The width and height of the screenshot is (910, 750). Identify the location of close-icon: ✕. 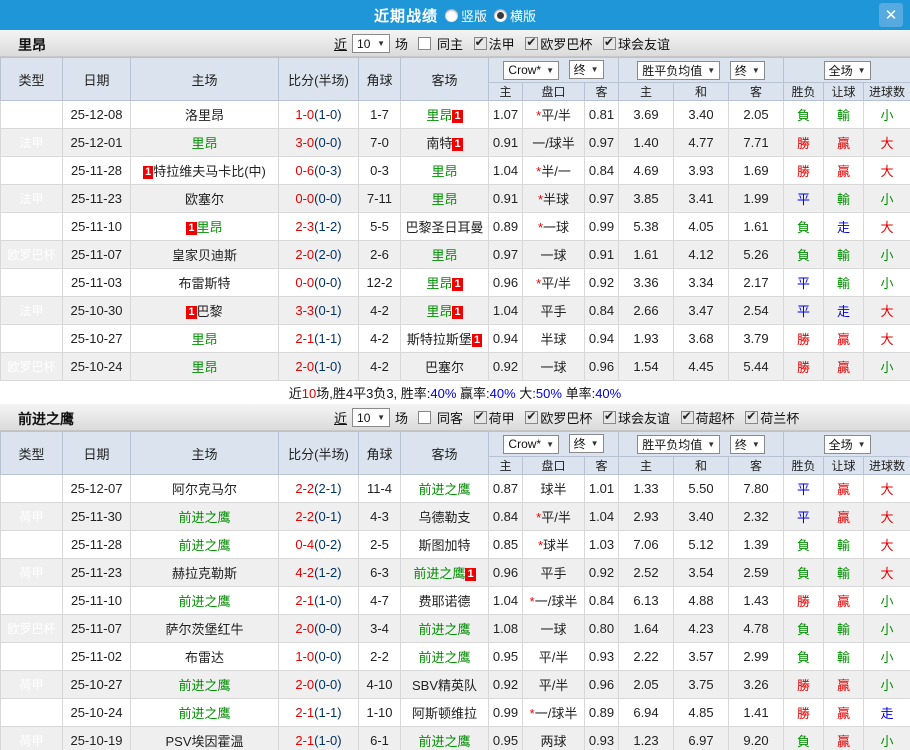
(891, 15).